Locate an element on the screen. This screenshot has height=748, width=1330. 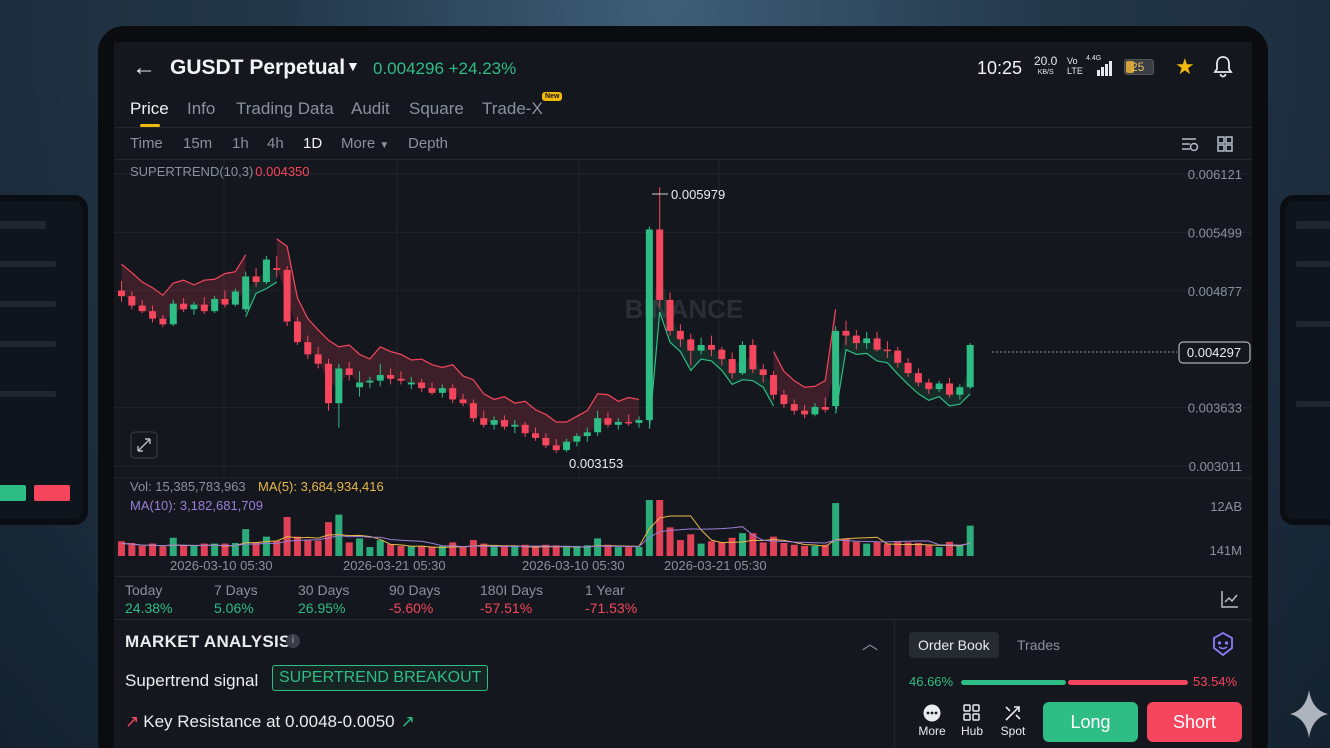
period-180d: 180I Days -57.51% is located at coordinates (511, 599).